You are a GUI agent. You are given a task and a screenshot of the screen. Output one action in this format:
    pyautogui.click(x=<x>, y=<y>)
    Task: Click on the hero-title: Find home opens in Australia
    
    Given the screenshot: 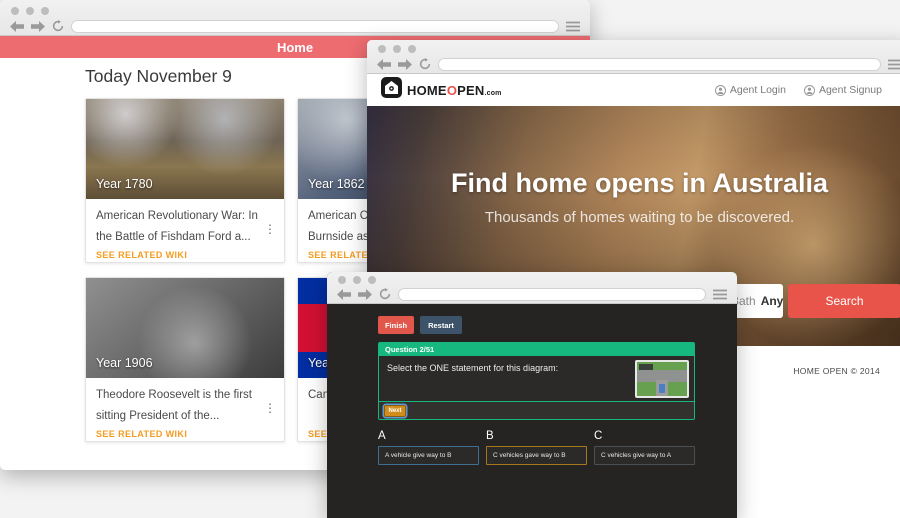 What is the action you would take?
    pyautogui.click(x=639, y=183)
    